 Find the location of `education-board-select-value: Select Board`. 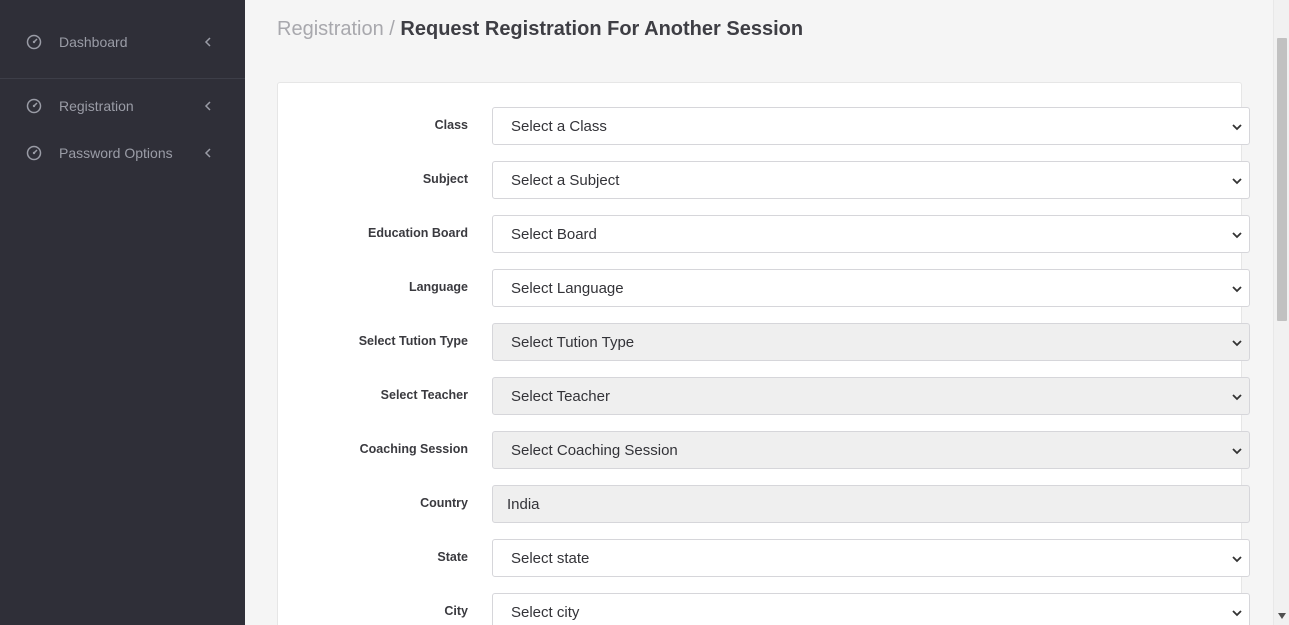

education-board-select-value: Select Board is located at coordinates (554, 234).